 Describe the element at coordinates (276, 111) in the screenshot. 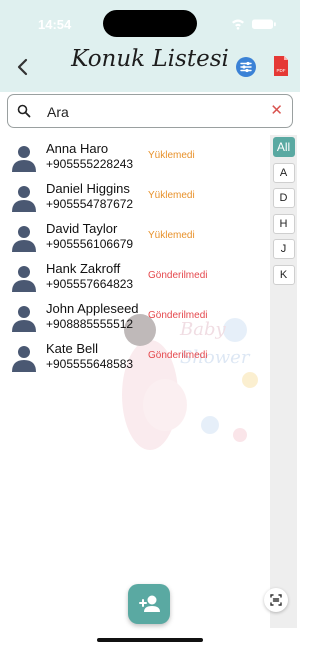

I see `clear-search-icon: ✕` at that location.